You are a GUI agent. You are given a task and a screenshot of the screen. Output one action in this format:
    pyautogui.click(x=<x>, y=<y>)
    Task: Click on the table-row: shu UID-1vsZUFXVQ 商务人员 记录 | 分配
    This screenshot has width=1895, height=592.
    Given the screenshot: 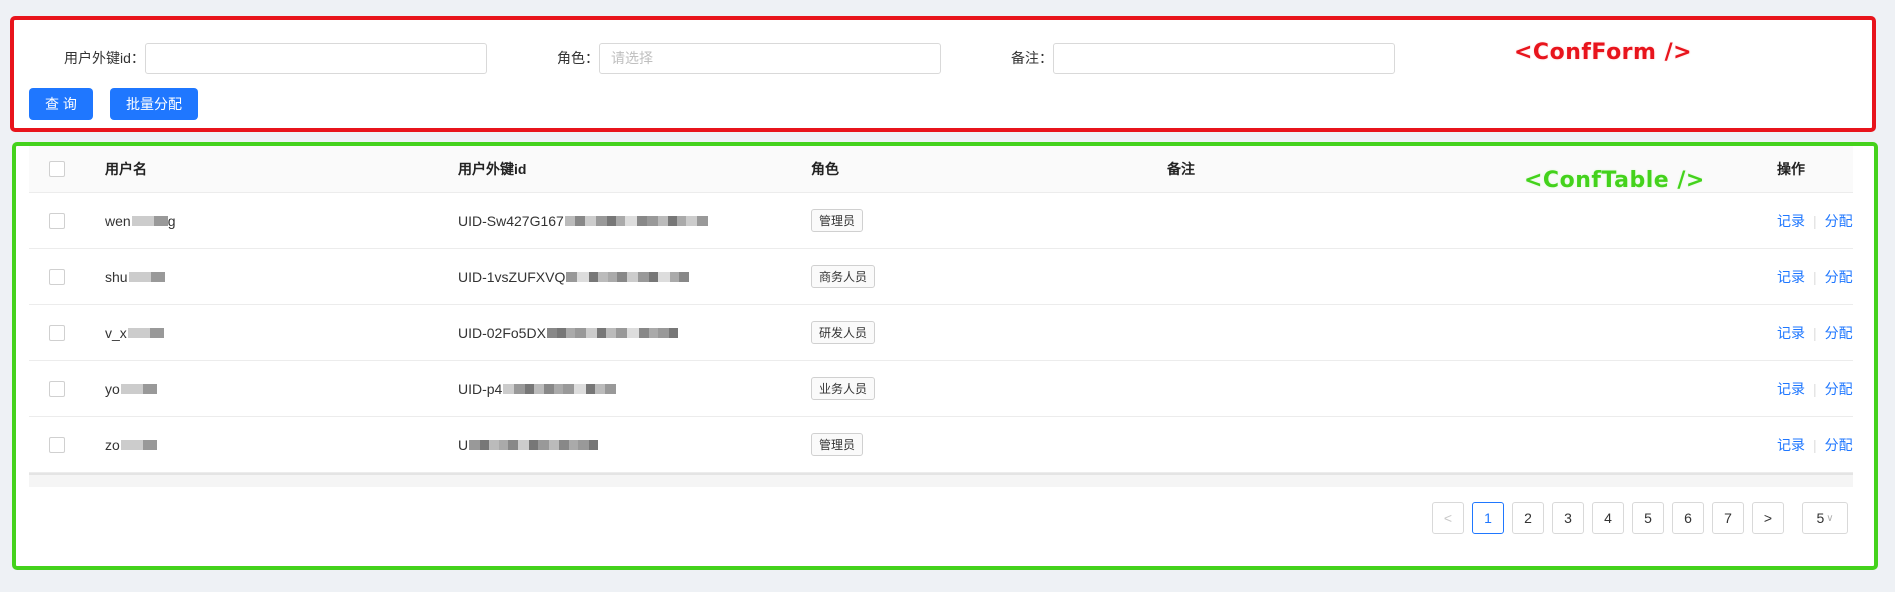 What is the action you would take?
    pyautogui.click(x=941, y=277)
    